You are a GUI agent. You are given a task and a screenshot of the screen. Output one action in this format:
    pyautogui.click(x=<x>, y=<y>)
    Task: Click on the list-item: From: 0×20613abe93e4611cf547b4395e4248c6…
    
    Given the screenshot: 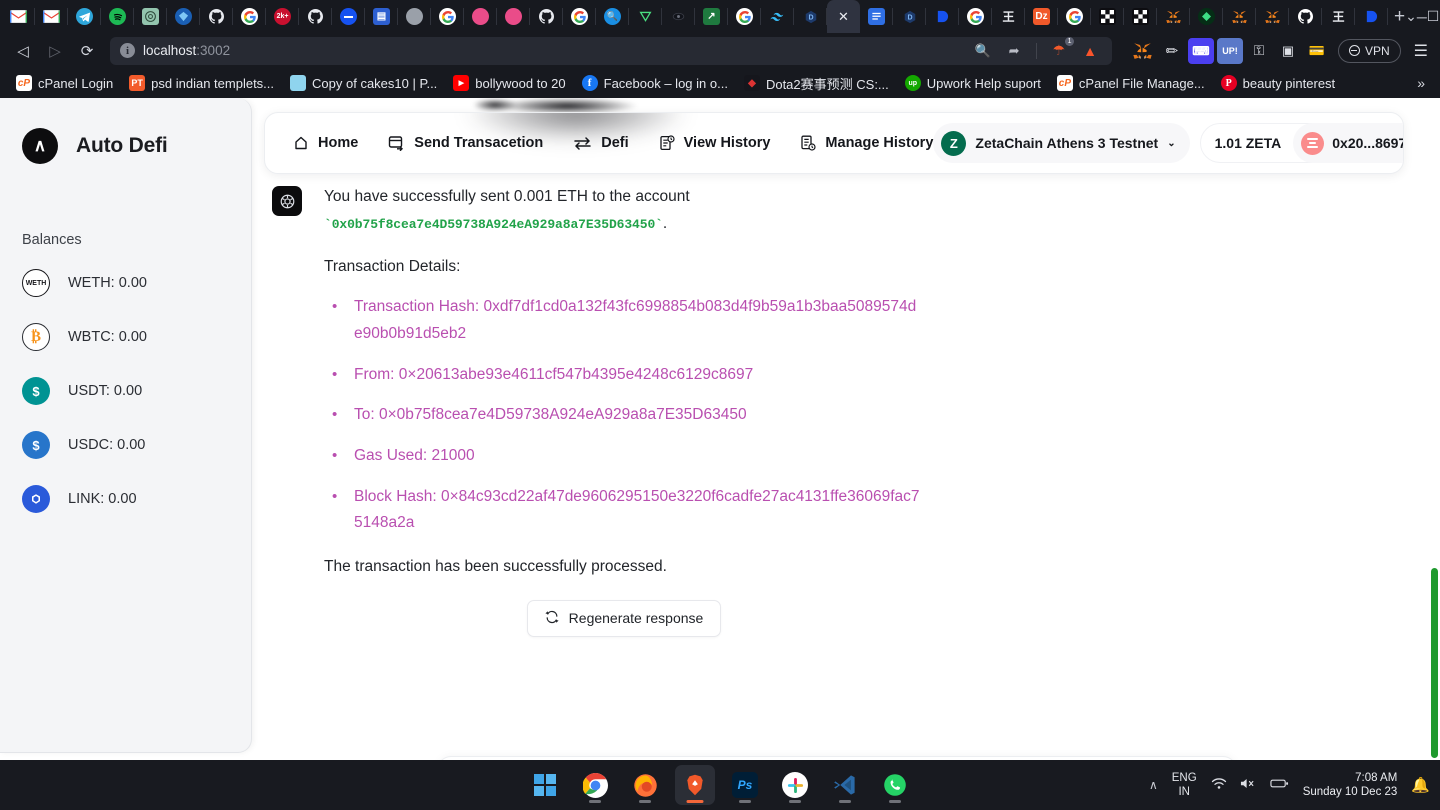 What is the action you would take?
    pyautogui.click(x=628, y=375)
    